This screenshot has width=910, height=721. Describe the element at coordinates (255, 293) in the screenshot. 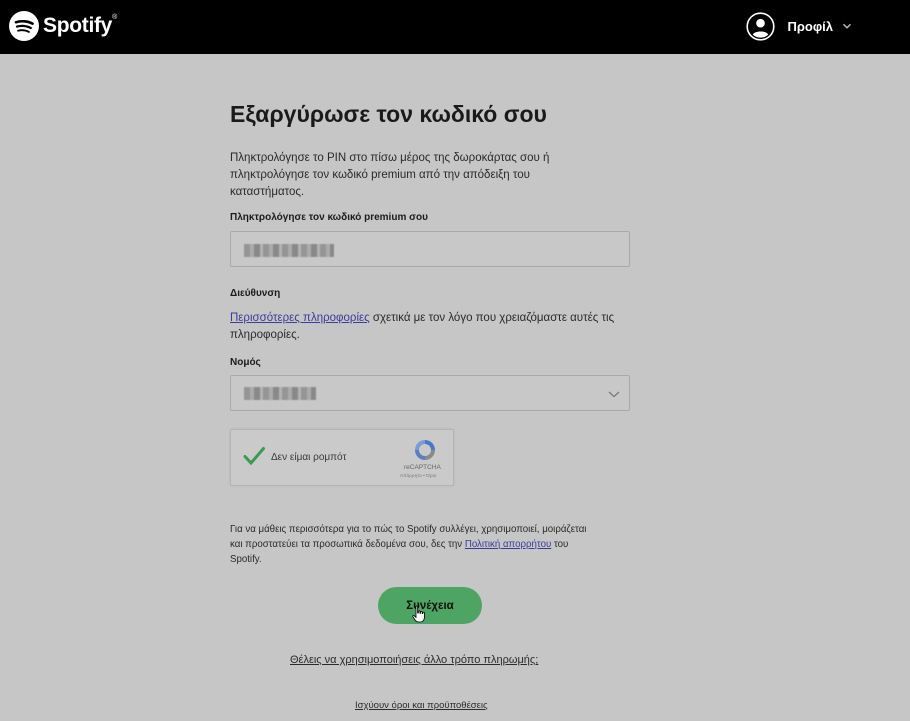

I see `address-label: Διεύθυνση` at that location.